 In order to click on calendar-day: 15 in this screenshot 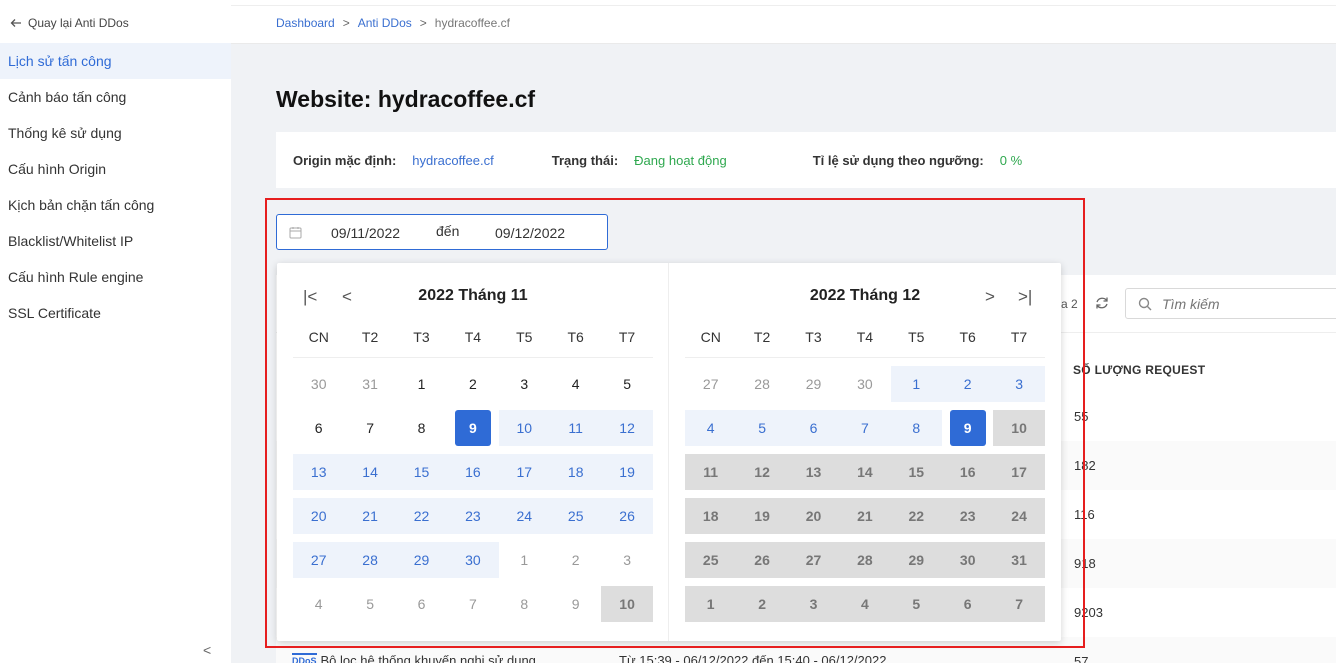, I will do `click(421, 472)`.